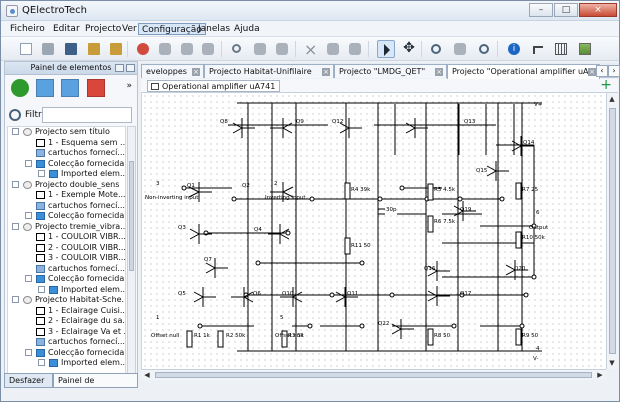  I want to click on new-document-button, so click(26, 49).